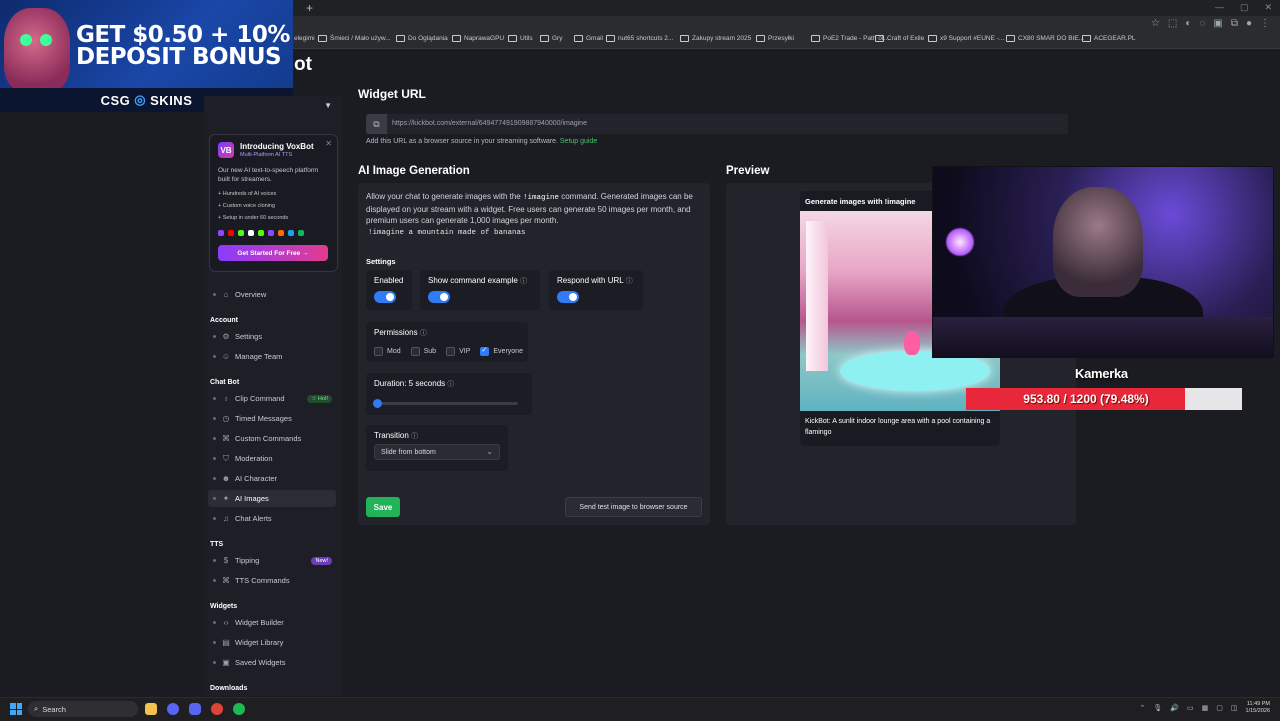 This screenshot has height=721, width=1280. Describe the element at coordinates (272, 498) in the screenshot. I see `sidebar-item-ai-images: ✦ AI Images` at that location.